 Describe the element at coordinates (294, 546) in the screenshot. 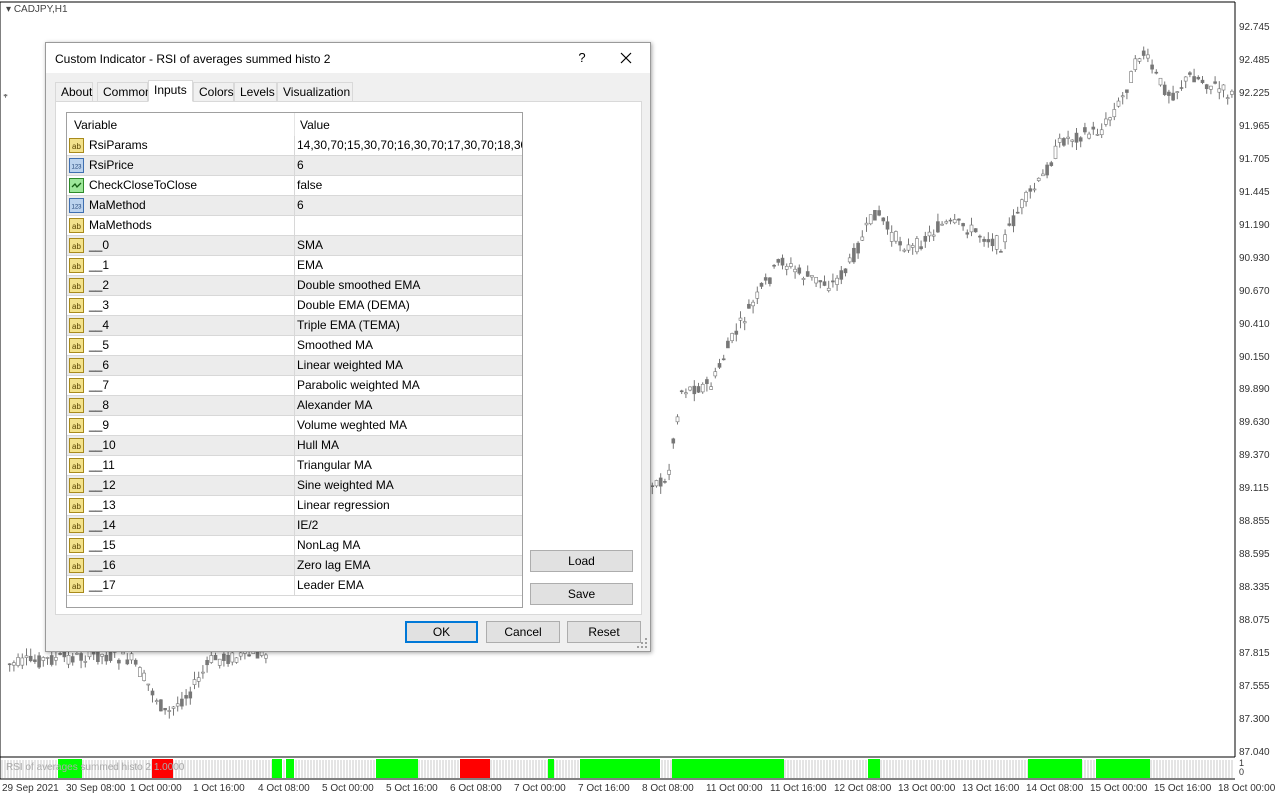

I see `grid-row: ab __15 NonLag MA` at that location.